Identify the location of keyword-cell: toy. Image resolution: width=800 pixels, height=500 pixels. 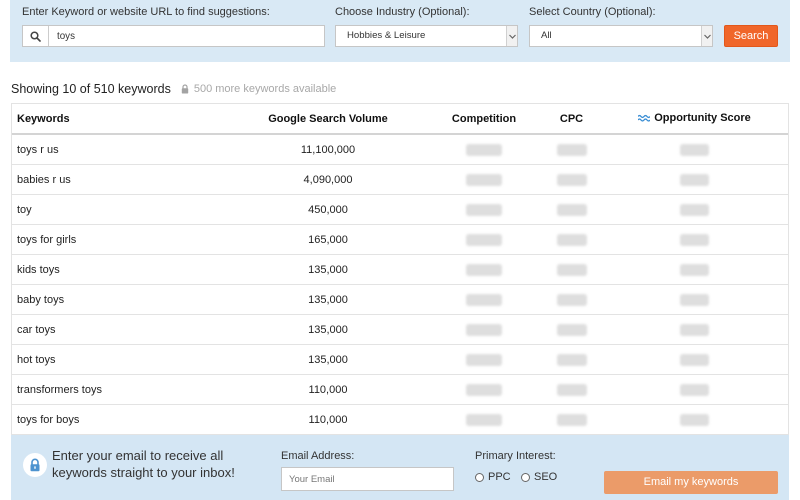
(24, 209).